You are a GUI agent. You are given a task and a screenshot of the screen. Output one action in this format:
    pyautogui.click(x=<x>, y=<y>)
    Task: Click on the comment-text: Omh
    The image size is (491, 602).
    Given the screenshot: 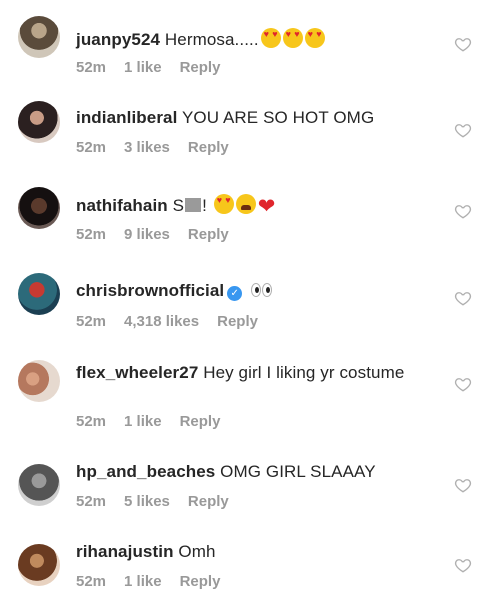 What is the action you would take?
    pyautogui.click(x=197, y=551)
    